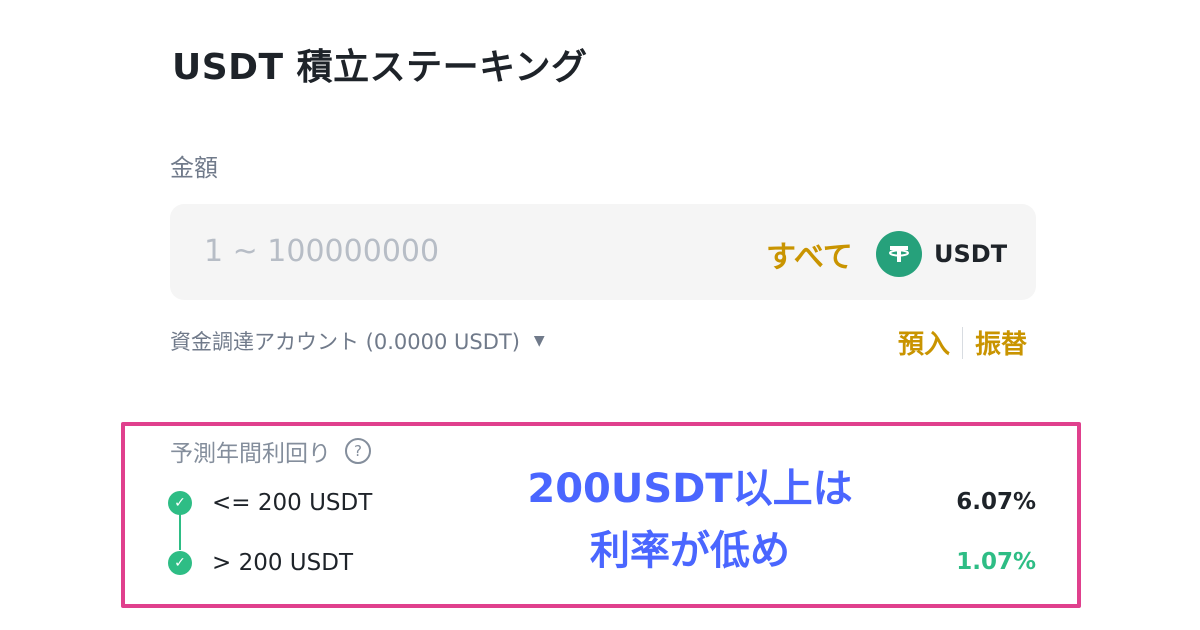  Describe the element at coordinates (322, 251) in the screenshot. I see `amount-placeholder: 1 ~ 100000000` at that location.